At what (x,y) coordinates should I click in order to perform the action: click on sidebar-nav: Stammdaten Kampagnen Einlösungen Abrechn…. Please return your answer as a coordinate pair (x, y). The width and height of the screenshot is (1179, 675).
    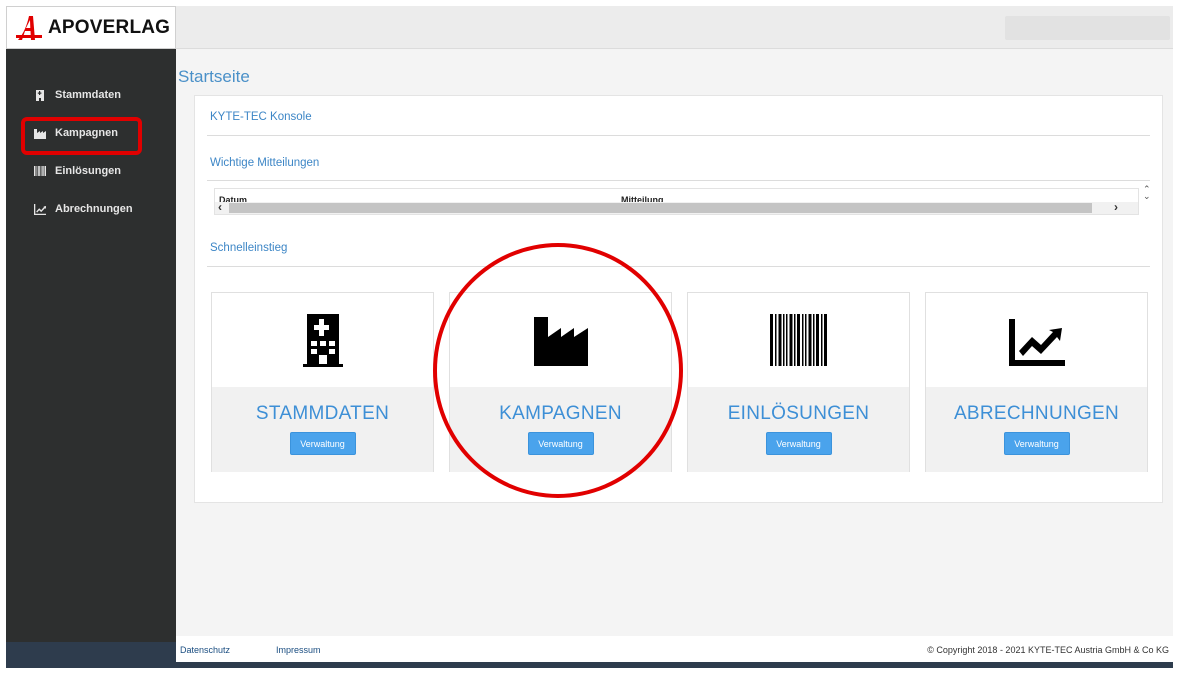
    Looking at the image, I should click on (91, 152).